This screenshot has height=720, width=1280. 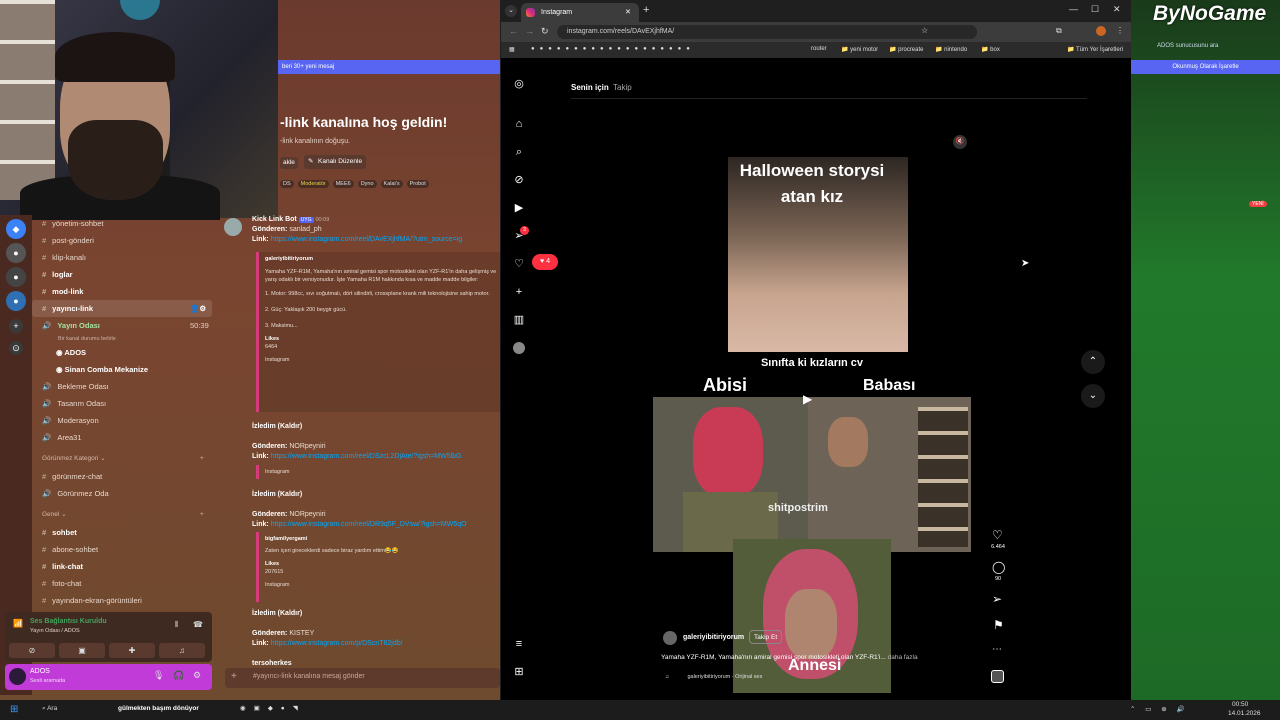 What do you see at coordinates (519, 264) in the screenshot?
I see `notifications-icon: ♡` at bounding box center [519, 264].